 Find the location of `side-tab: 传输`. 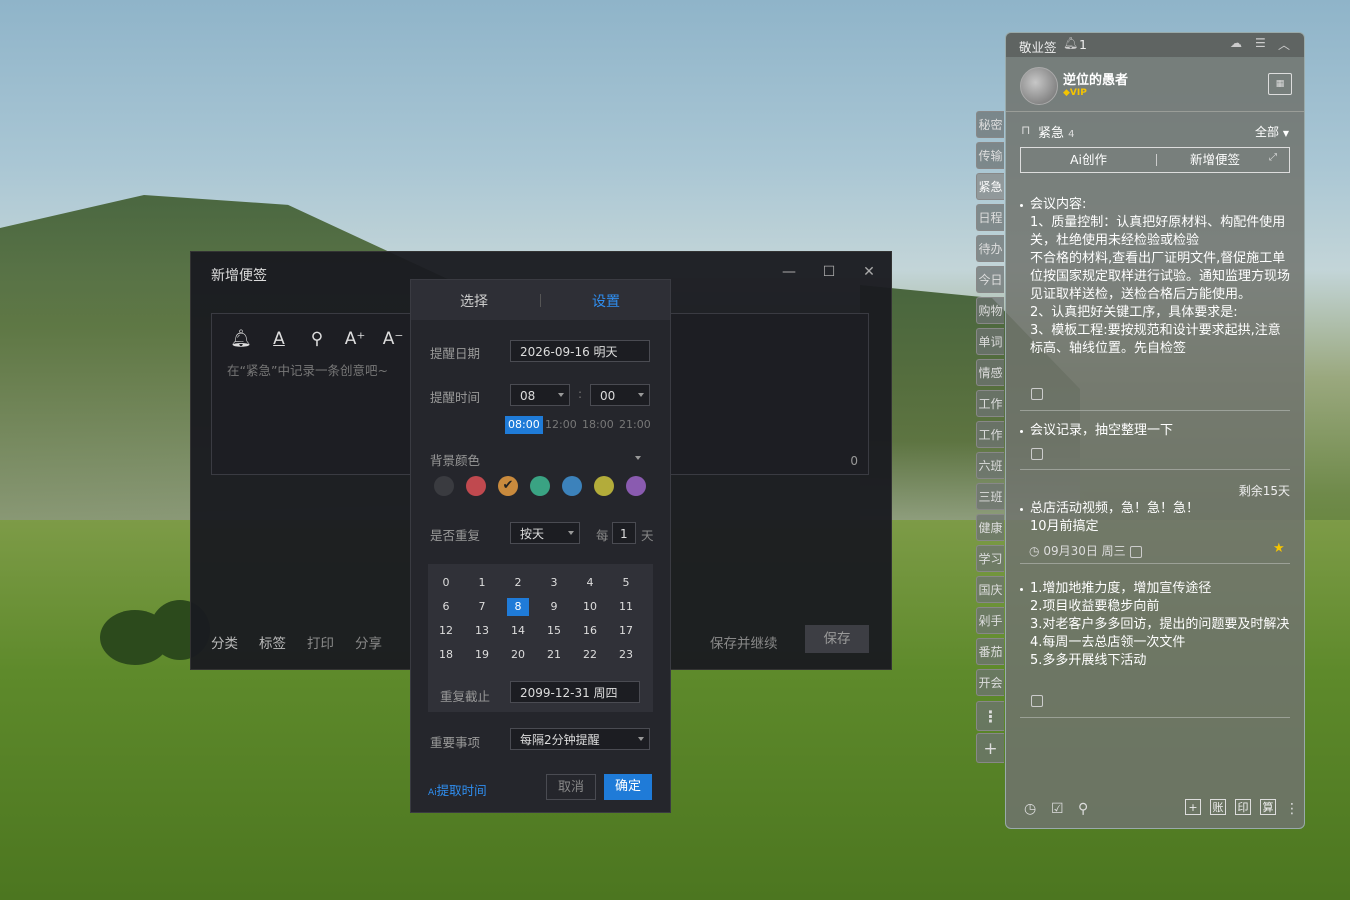

side-tab: 传输 is located at coordinates (990, 155).